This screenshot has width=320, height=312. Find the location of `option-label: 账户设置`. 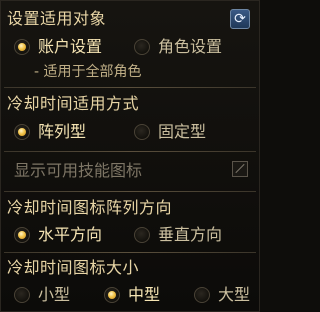

option-label: 账户设置 is located at coordinates (70, 46).